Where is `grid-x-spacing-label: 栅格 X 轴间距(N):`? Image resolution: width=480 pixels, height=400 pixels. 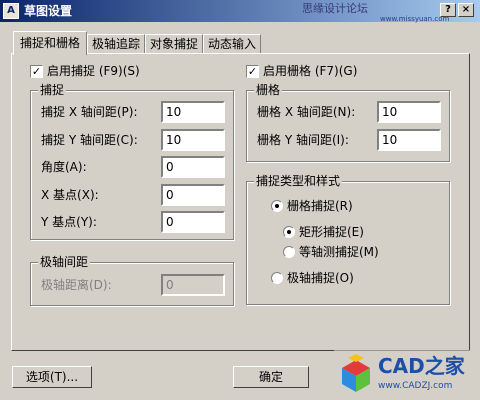 grid-x-spacing-label: 栅格 X 轴间距(N): is located at coordinates (306, 112).